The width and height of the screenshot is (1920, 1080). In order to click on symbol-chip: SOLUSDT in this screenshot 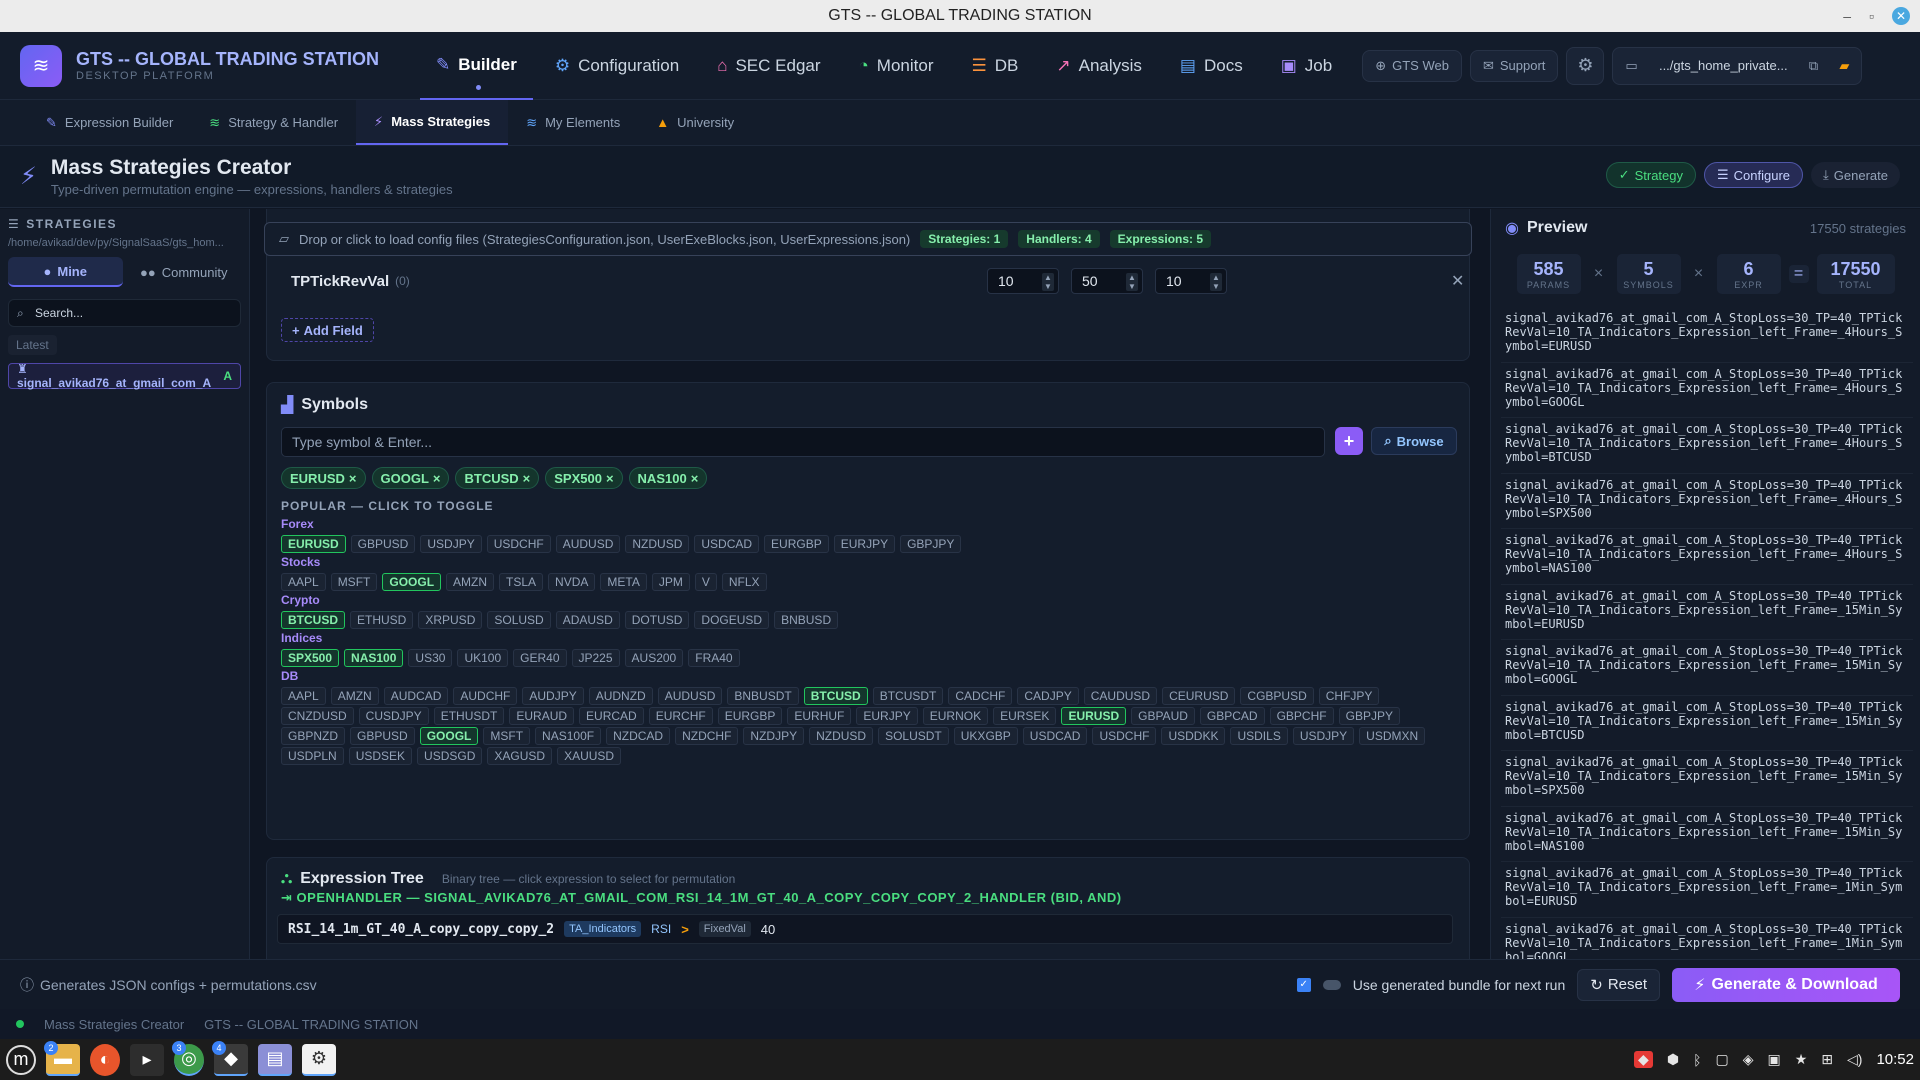, I will do `click(913, 736)`.